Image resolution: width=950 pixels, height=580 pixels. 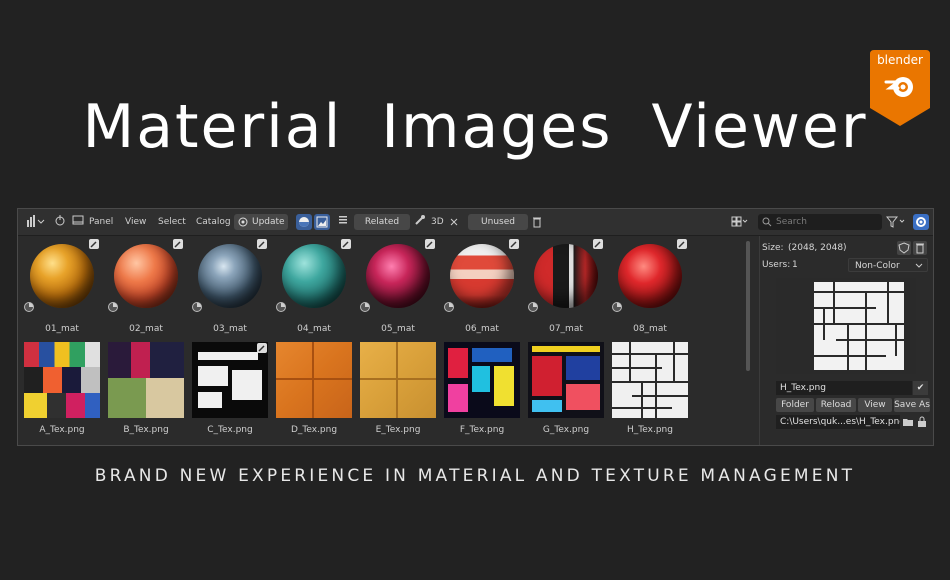 I want to click on blender-logo: blender, so click(x=900, y=88).